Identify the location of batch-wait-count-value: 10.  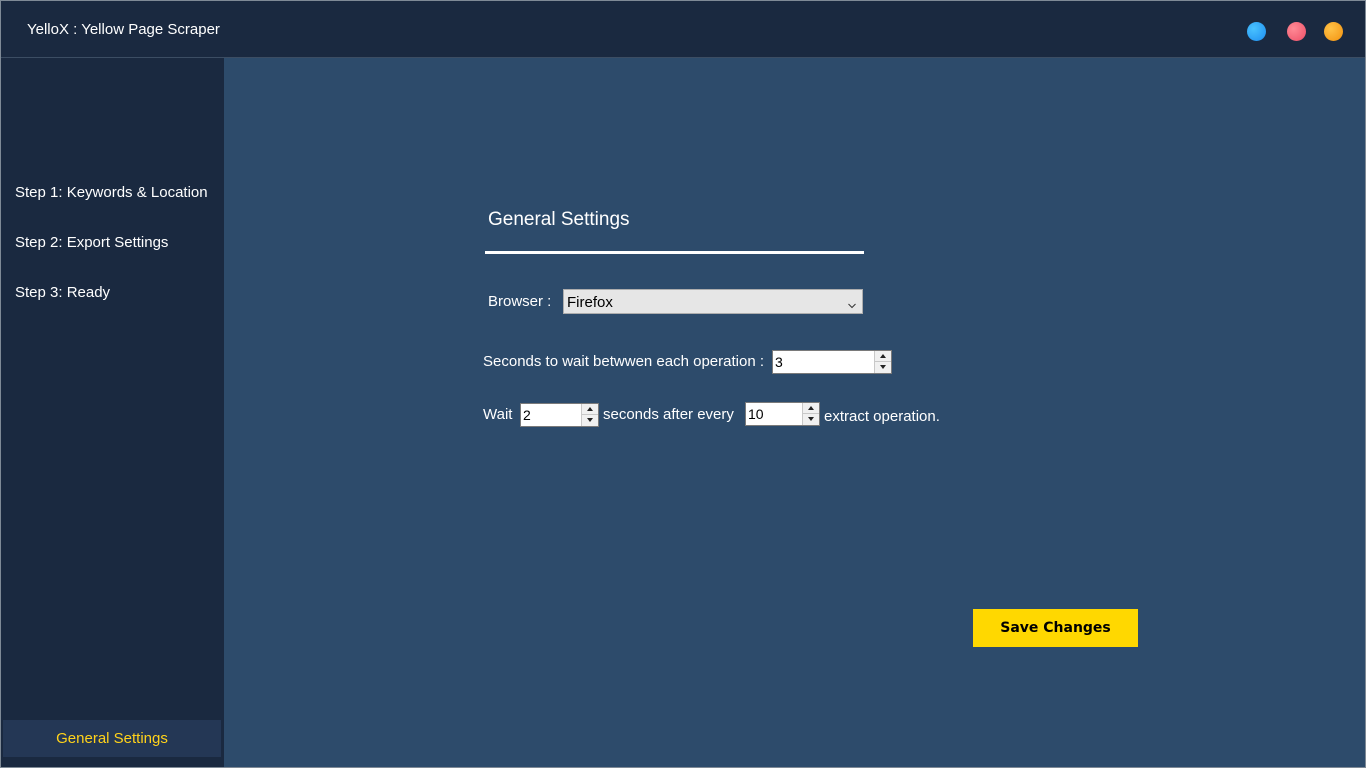
(756, 414).